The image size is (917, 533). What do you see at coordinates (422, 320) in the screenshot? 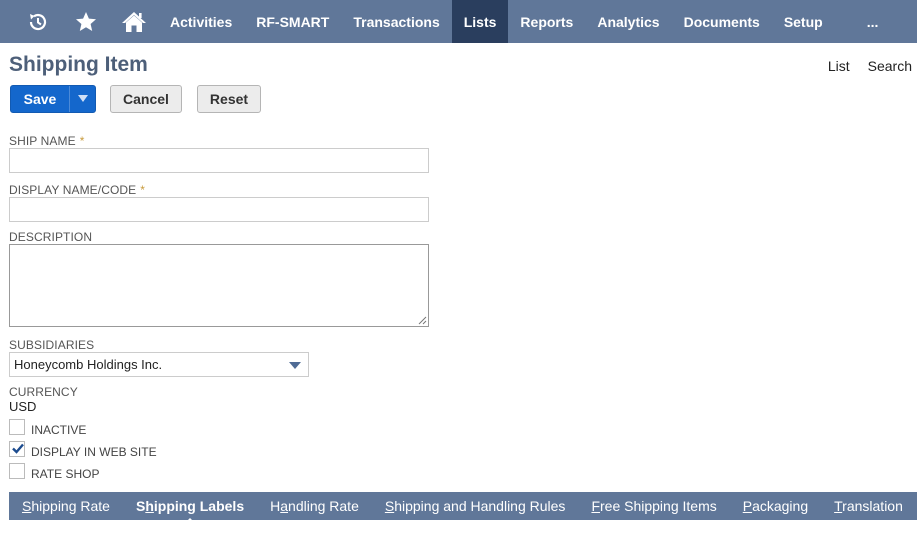
I see `resize-grip-icon` at bounding box center [422, 320].